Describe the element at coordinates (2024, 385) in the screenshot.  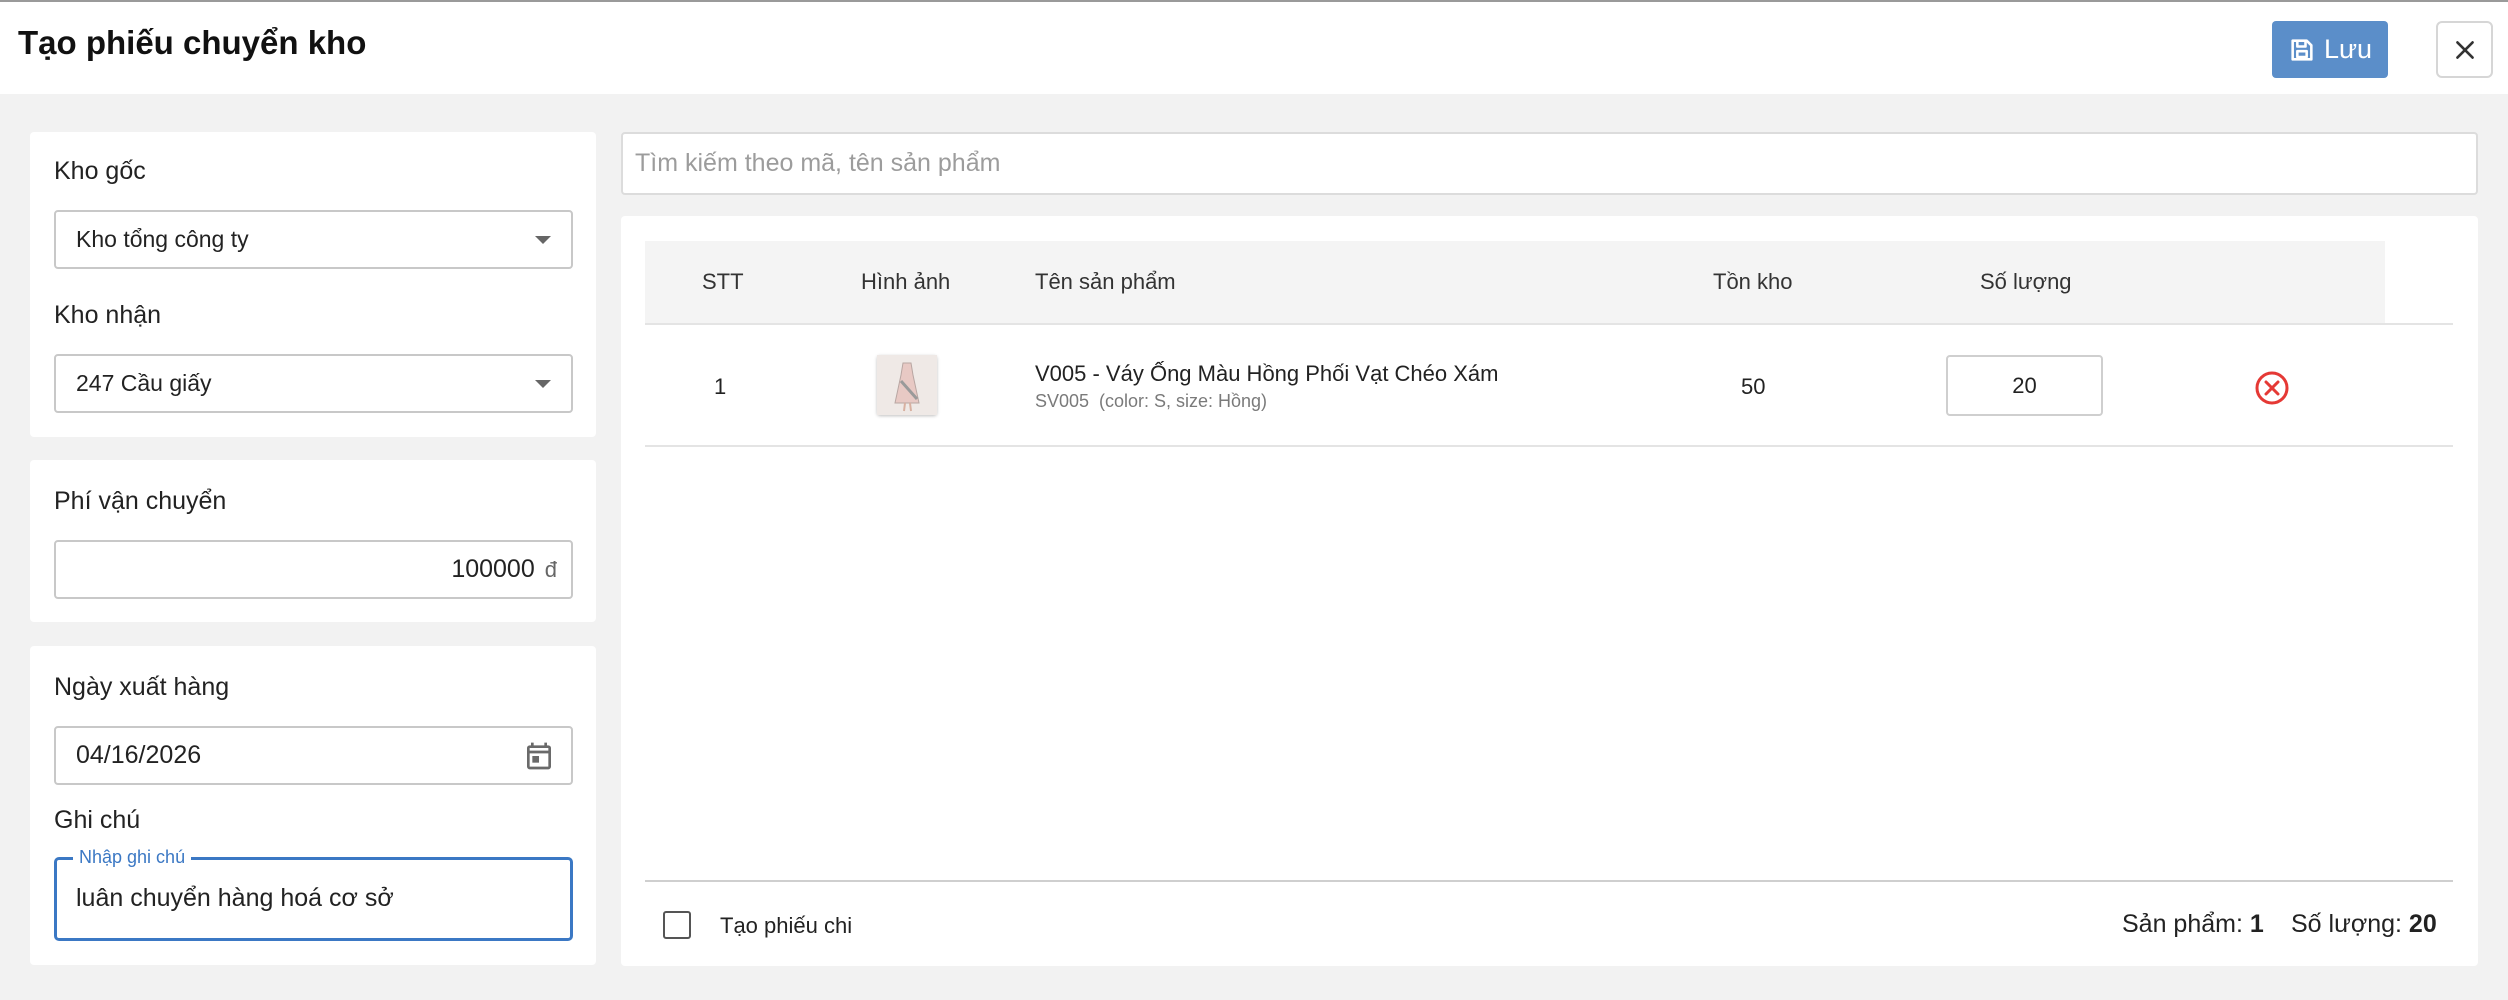
I see `quantity-input` at that location.